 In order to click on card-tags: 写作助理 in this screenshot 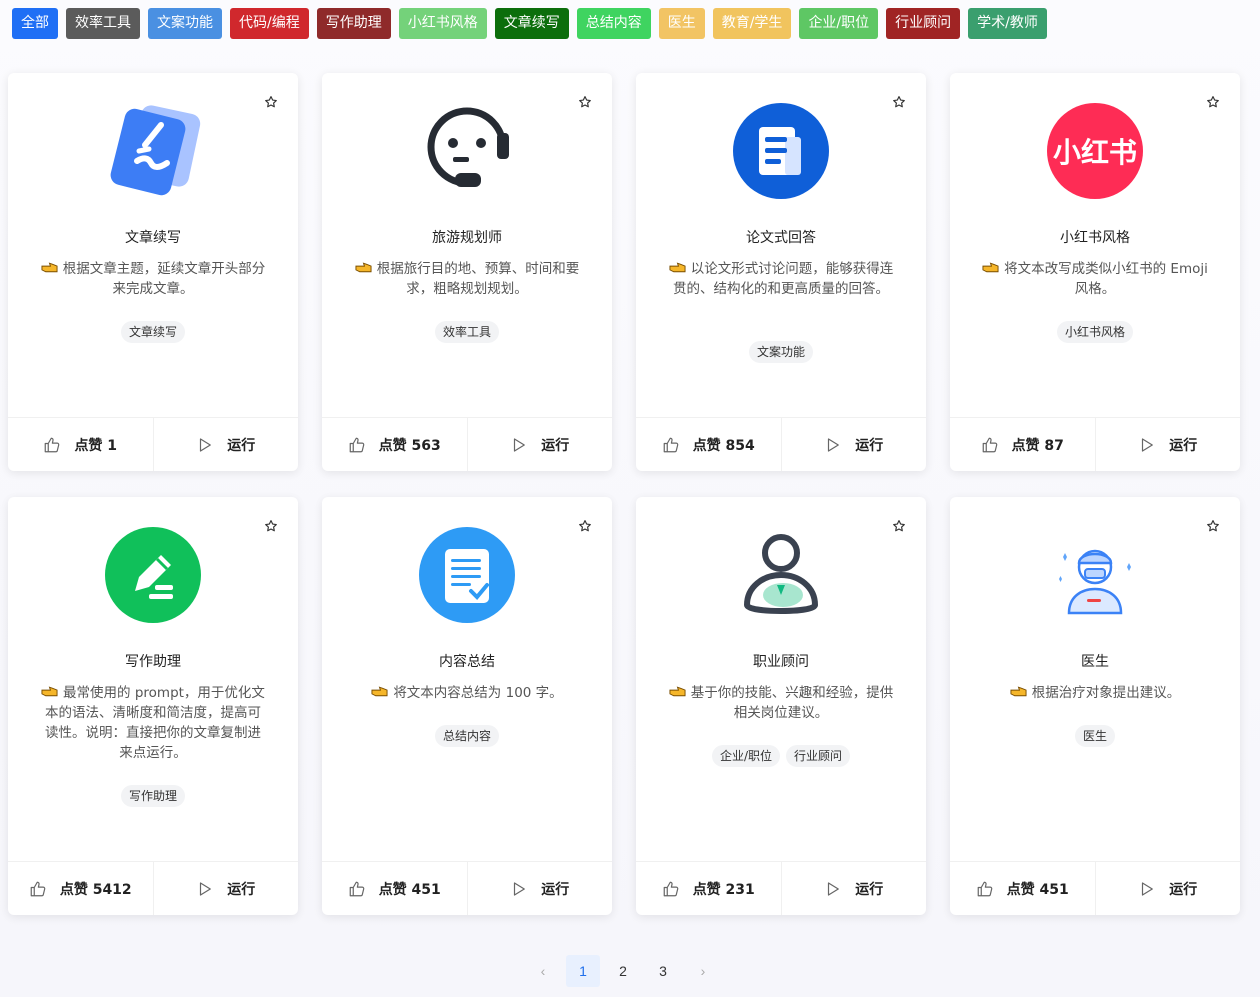, I will do `click(153, 796)`.